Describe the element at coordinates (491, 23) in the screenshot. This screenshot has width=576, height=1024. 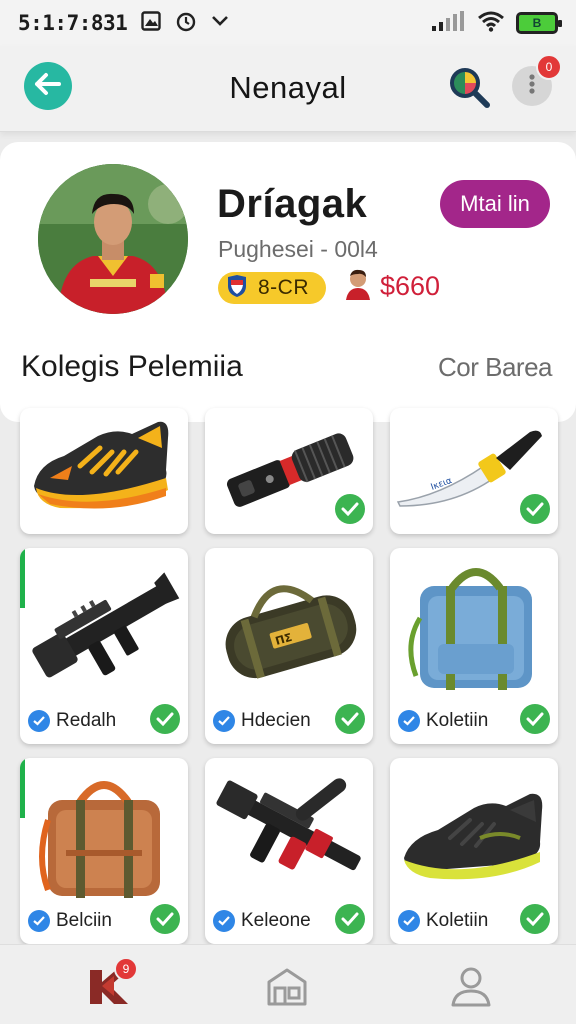
I see `wifi-icon` at that location.